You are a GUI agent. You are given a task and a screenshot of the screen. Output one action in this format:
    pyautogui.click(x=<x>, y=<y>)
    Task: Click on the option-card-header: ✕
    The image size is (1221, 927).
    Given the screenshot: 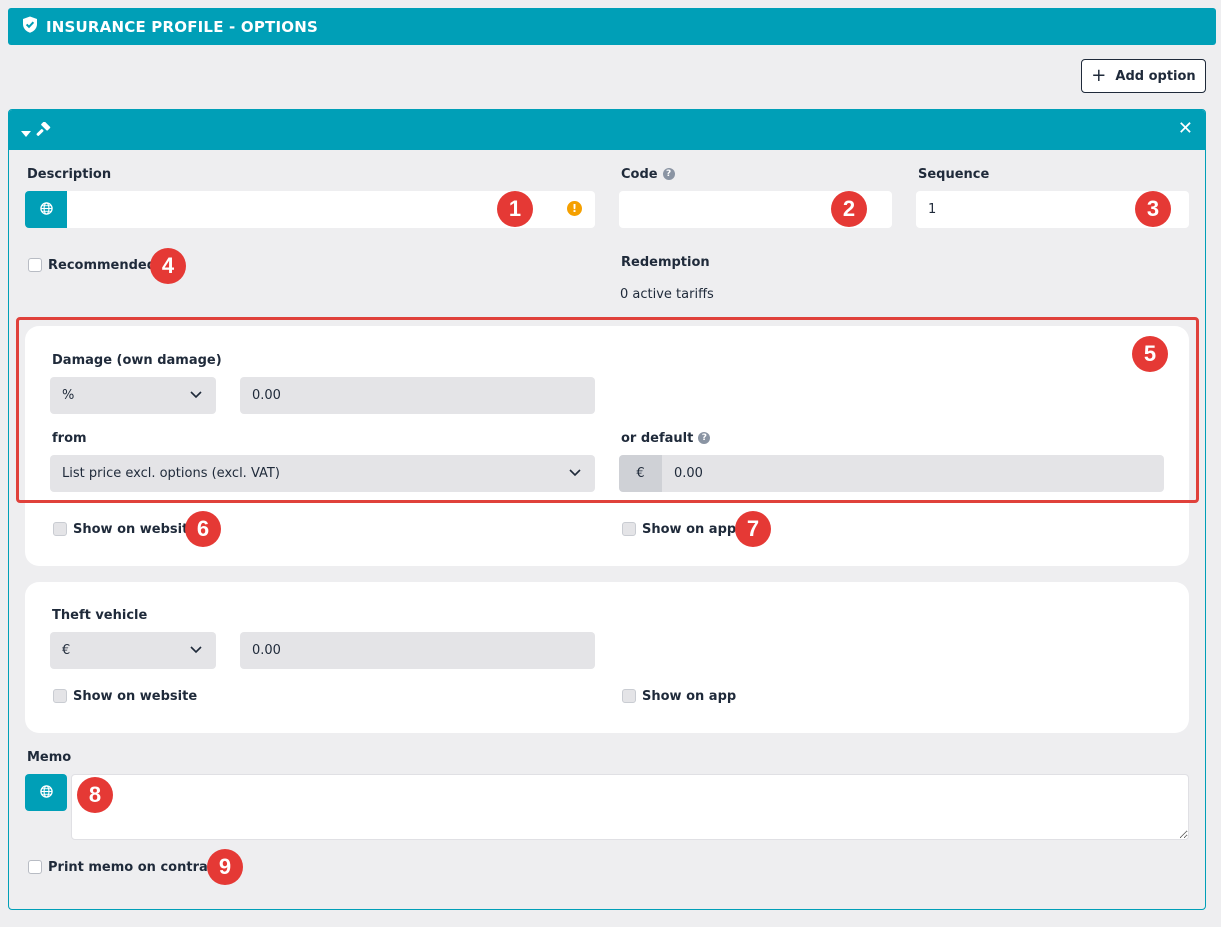 What is the action you would take?
    pyautogui.click(x=607, y=130)
    